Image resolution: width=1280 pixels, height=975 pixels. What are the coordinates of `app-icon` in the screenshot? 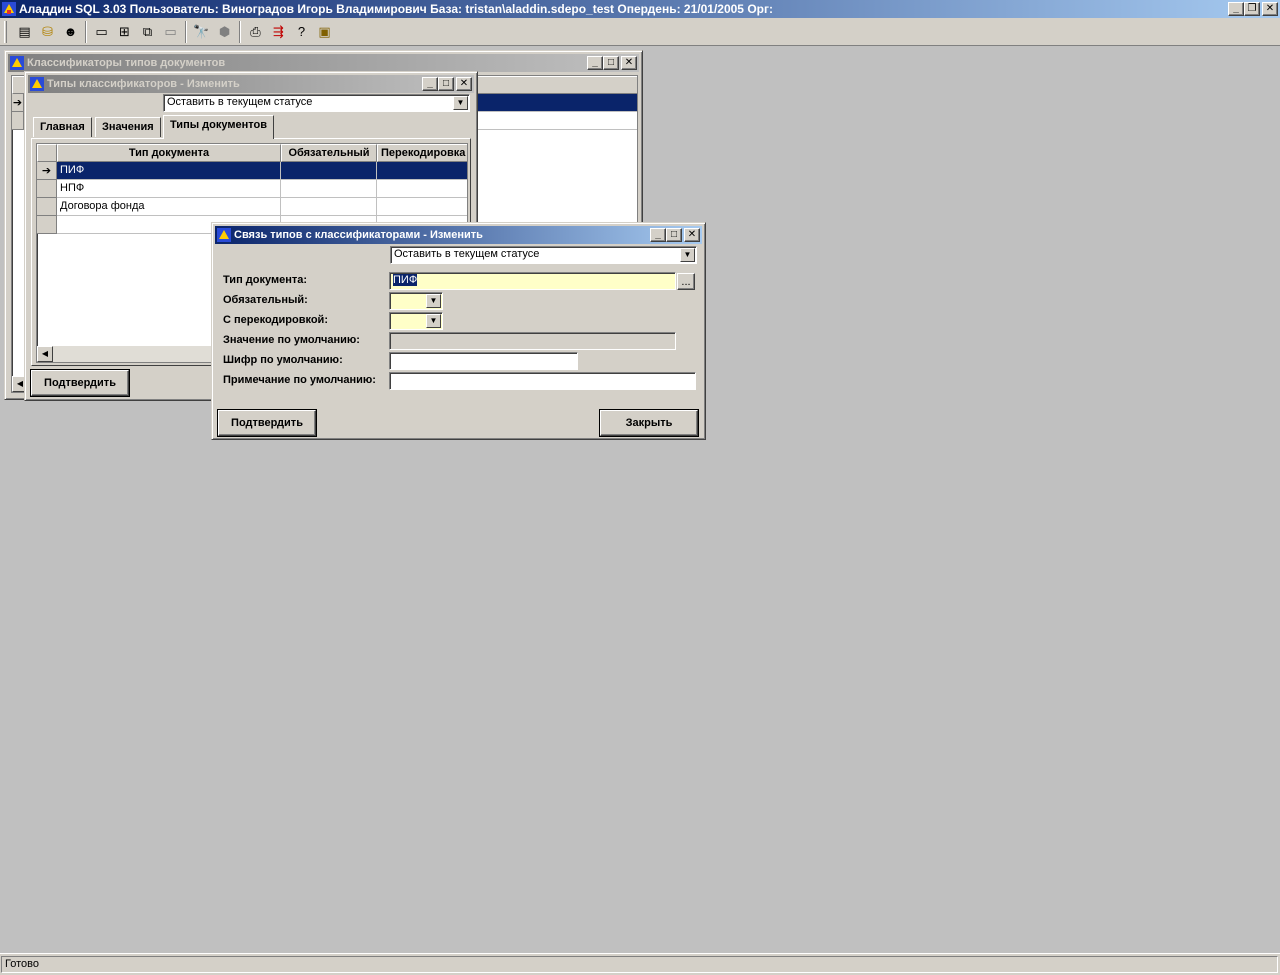 It's located at (9, 9).